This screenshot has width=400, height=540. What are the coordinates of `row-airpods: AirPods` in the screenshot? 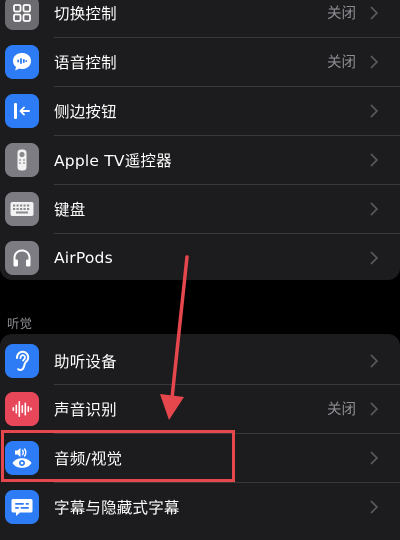 It's located at (200, 257).